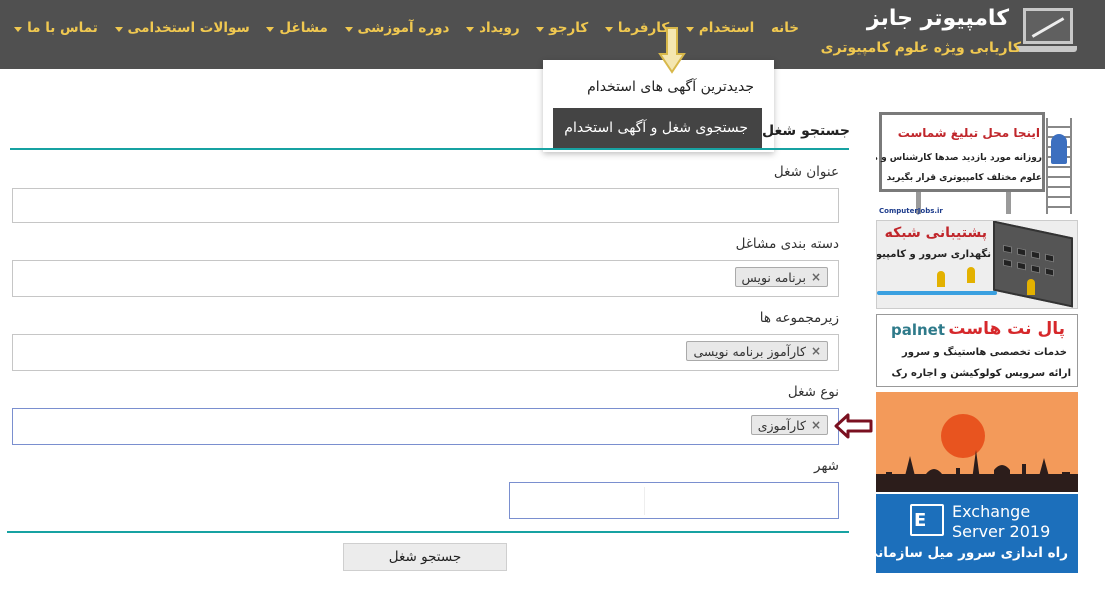 The width and height of the screenshot is (1105, 590). I want to click on laptop-logo-icon, so click(1047, 30).